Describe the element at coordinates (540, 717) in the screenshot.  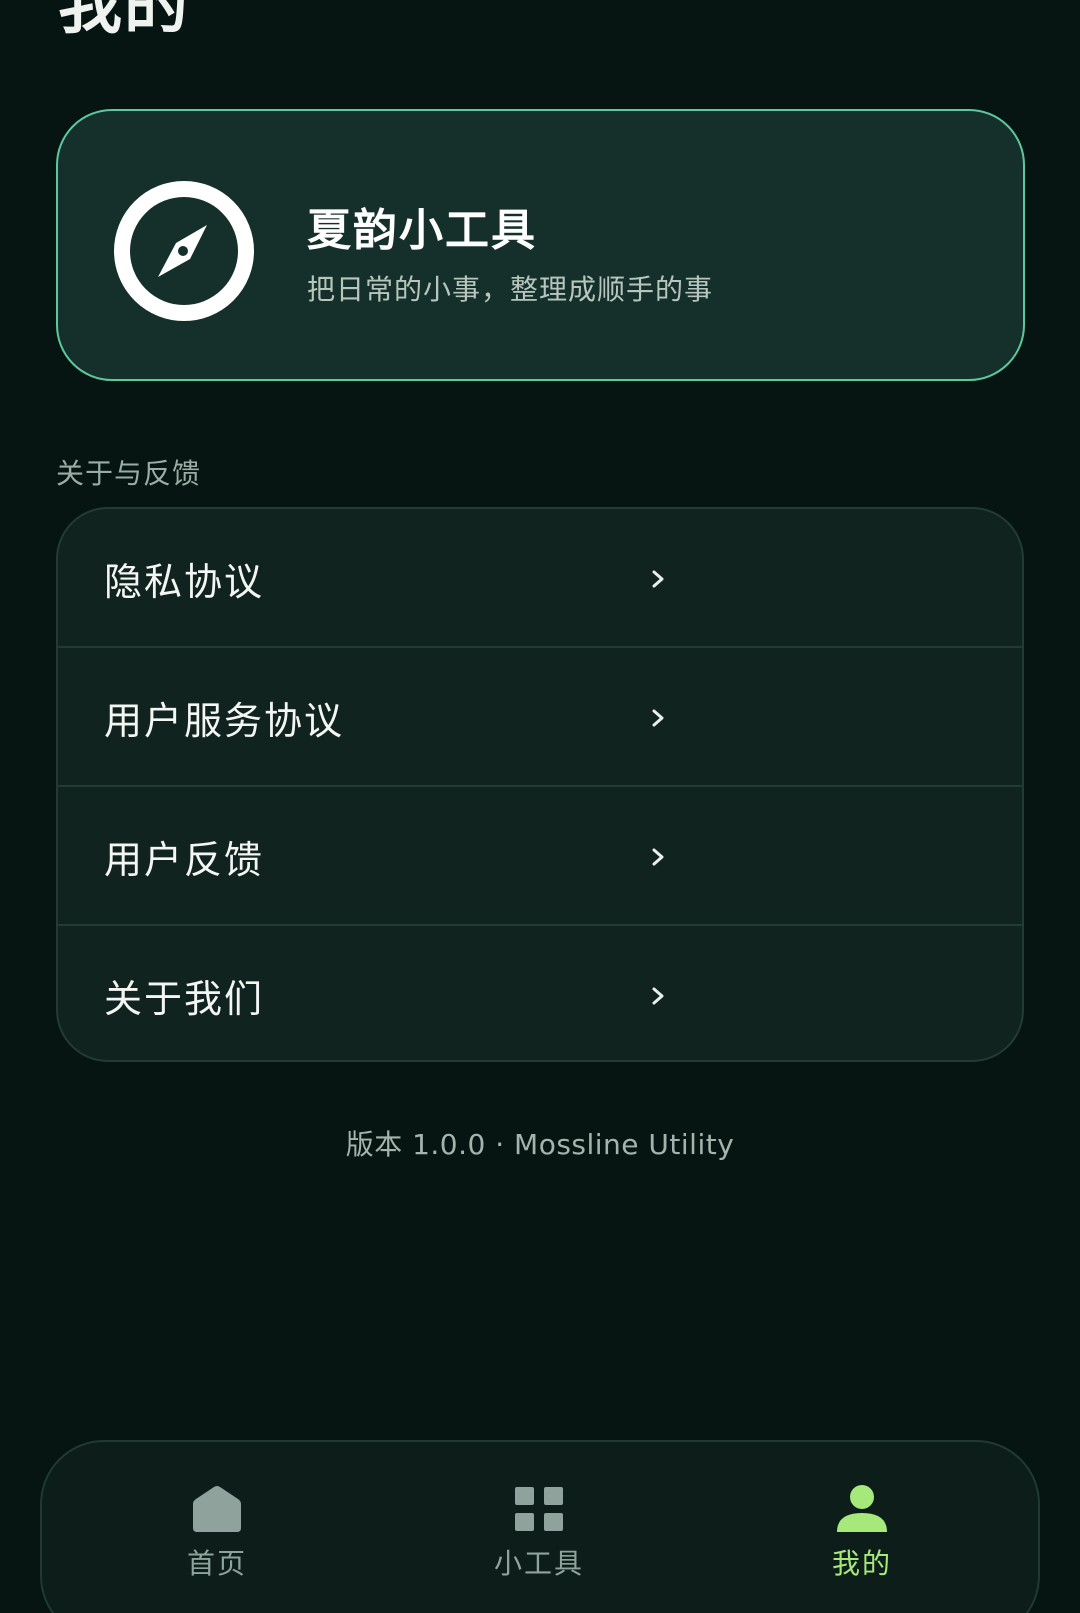
I see `menu-item-user-service-agreement: 用户服务协议` at that location.